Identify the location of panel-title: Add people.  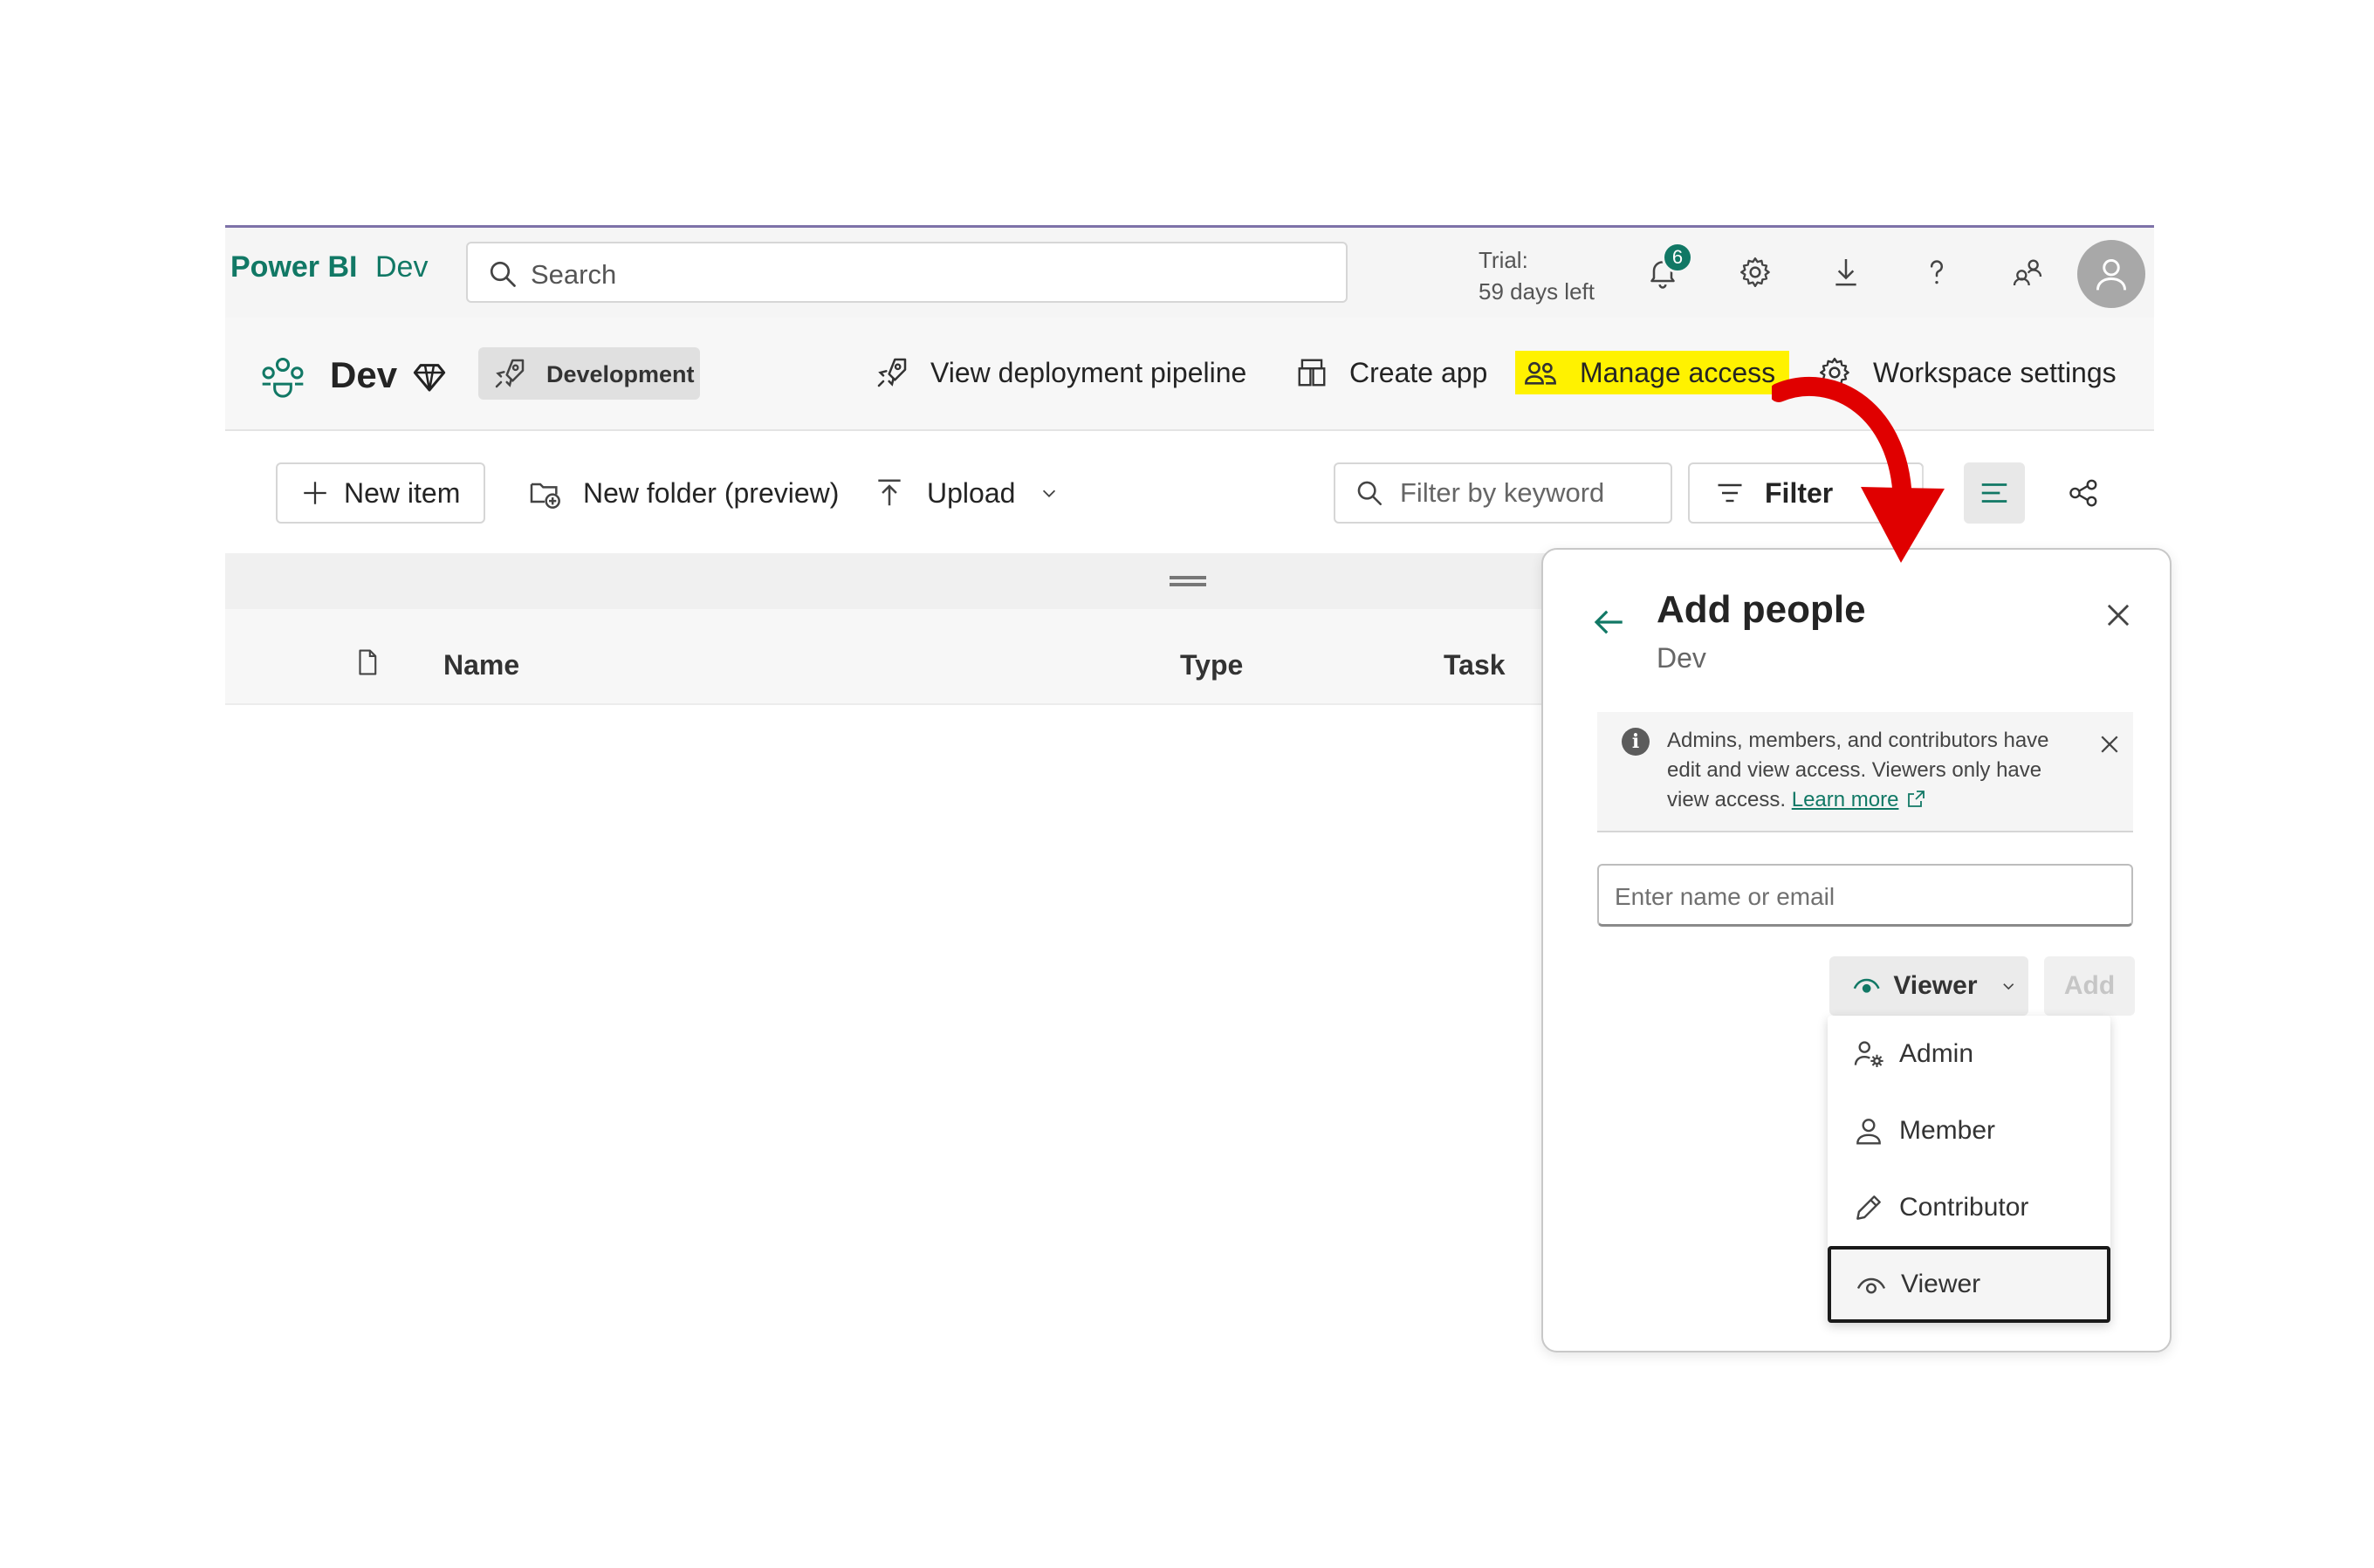
(1761, 610).